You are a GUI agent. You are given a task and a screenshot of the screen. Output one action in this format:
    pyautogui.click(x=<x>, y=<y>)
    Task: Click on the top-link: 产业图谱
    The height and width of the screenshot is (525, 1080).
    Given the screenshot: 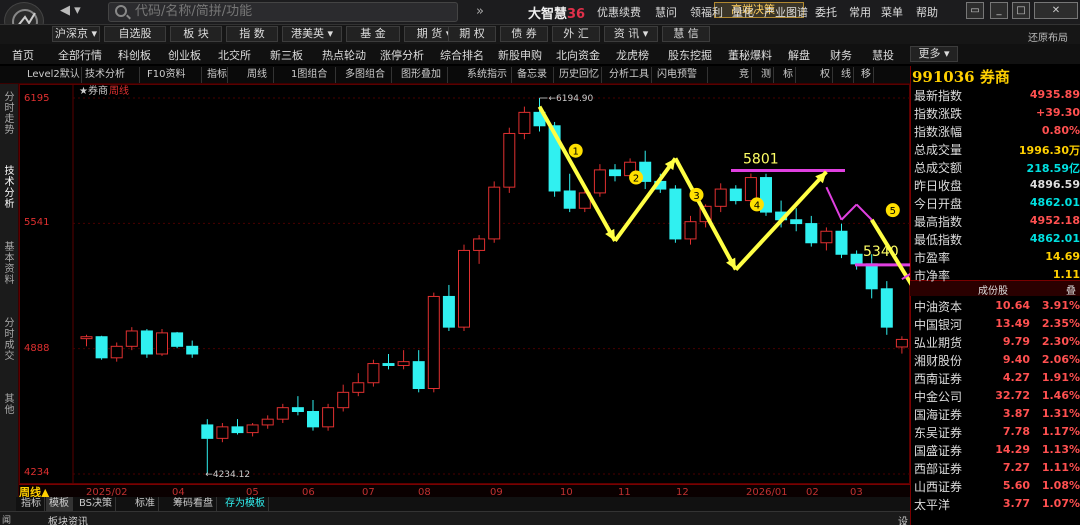 What is the action you would take?
    pyautogui.click(x=786, y=12)
    